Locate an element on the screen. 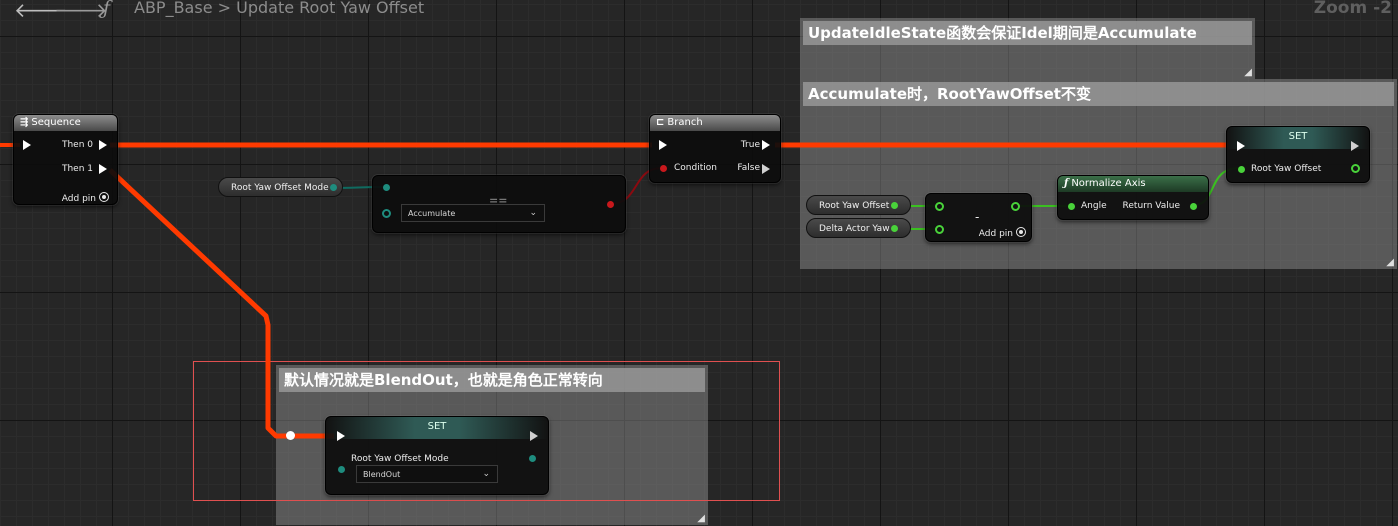 This screenshot has width=1398, height=526. breadcrumb: ABP_Base > Update Root Yaw Offset is located at coordinates (279, 8).